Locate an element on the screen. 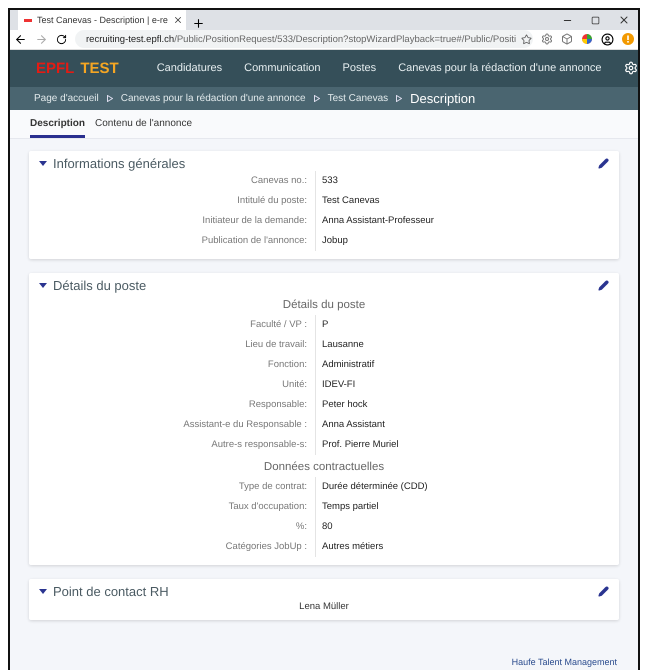 The image size is (646, 670). field-label: Autre-s responsable-s: is located at coordinates (177, 445).